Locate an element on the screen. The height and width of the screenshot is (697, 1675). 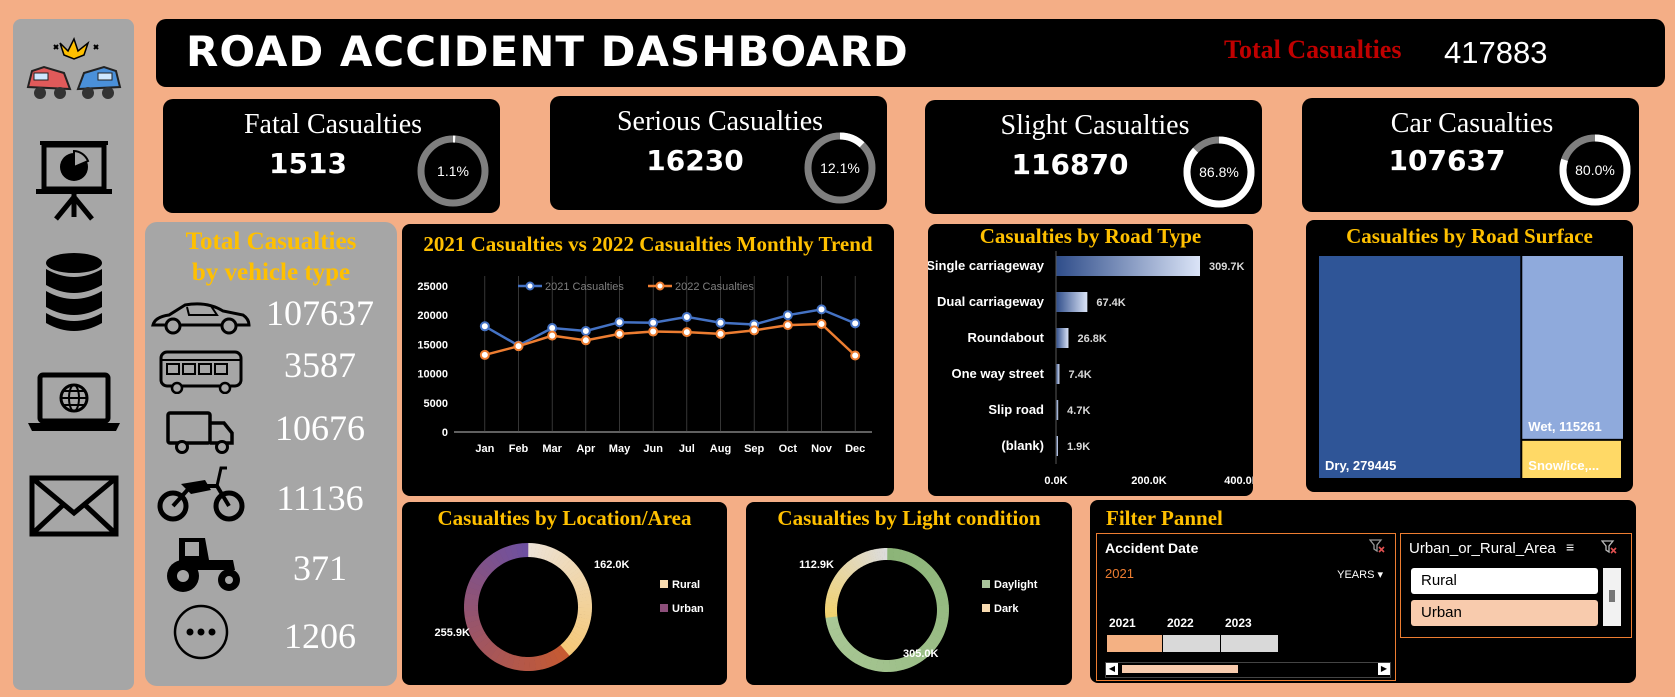
slicer-scroll-thumb is located at coordinates (1612, 596).